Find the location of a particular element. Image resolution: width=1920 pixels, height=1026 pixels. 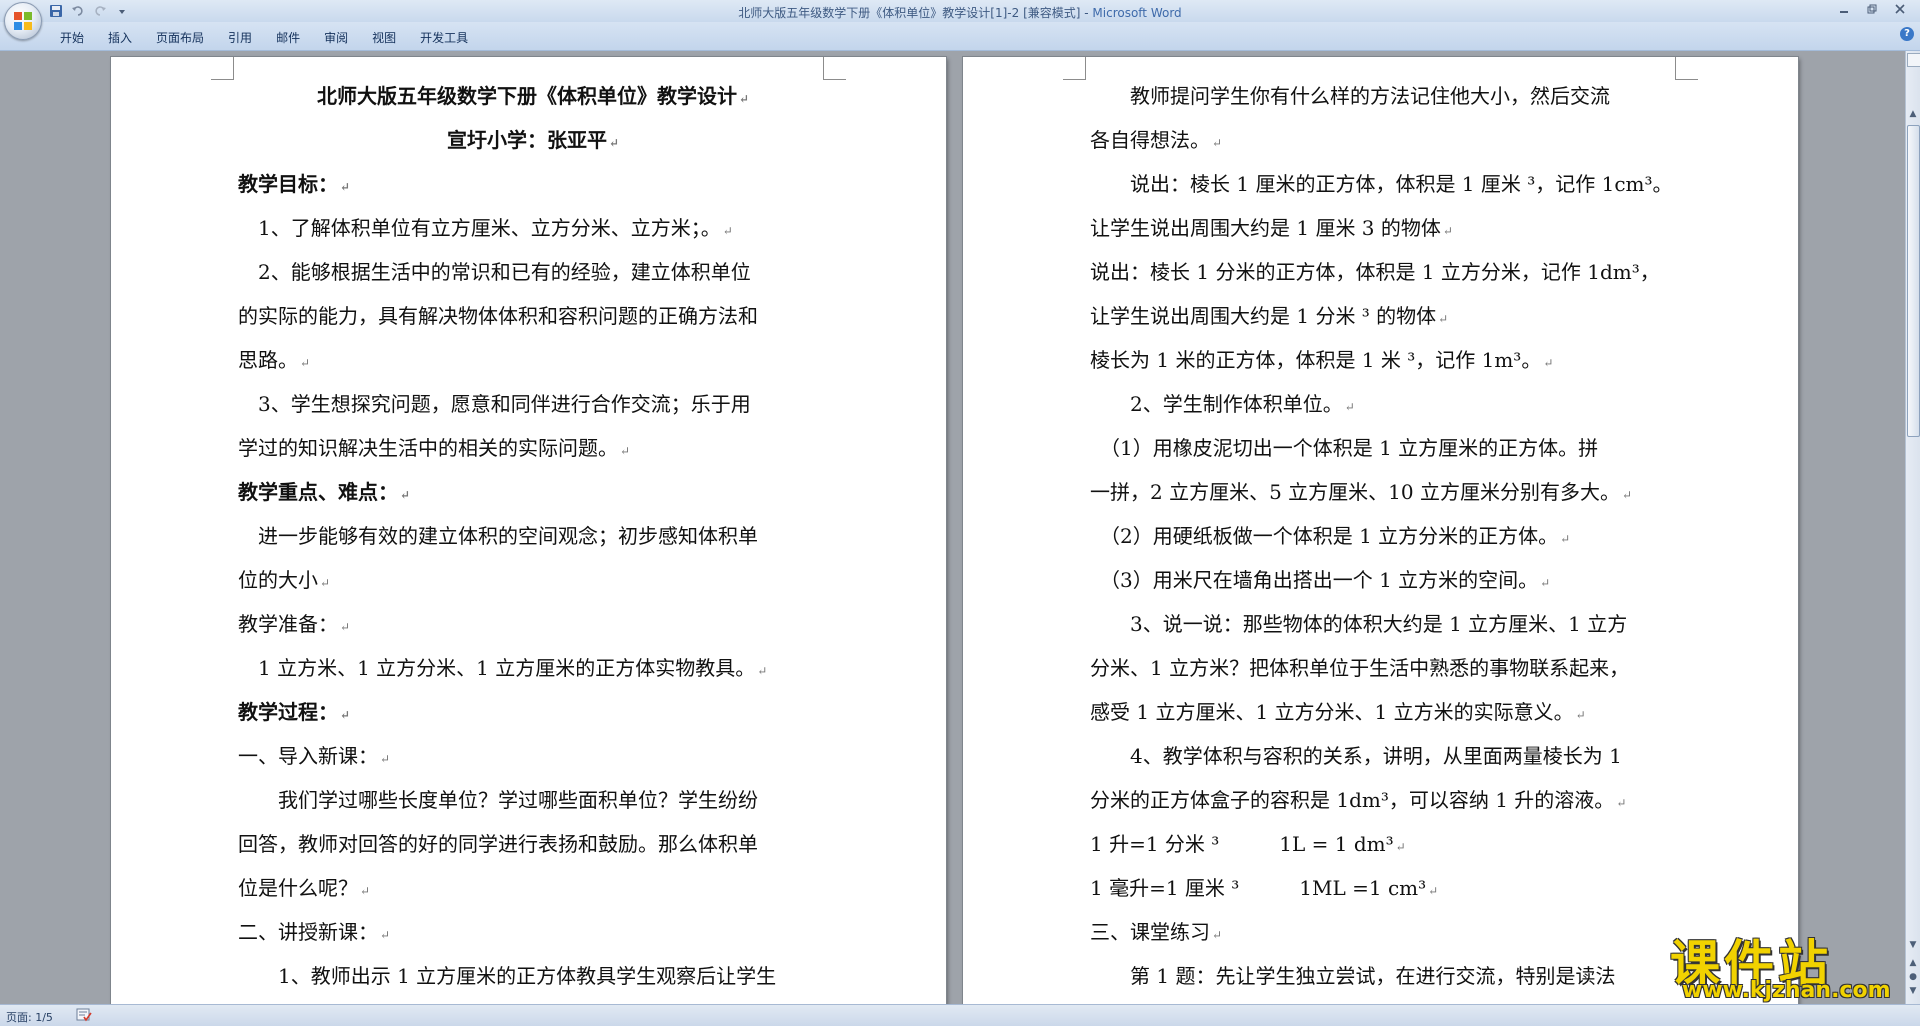

next-page-icon: ▼ is located at coordinates (1913, 992).